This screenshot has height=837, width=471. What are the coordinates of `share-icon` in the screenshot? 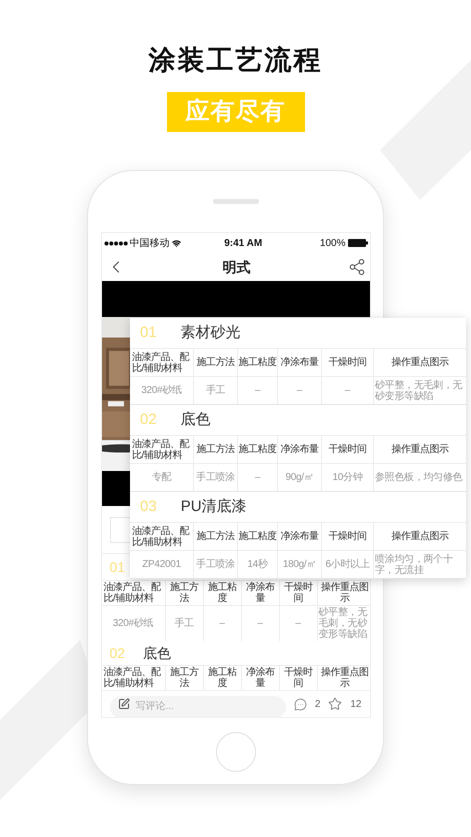 It's located at (357, 267).